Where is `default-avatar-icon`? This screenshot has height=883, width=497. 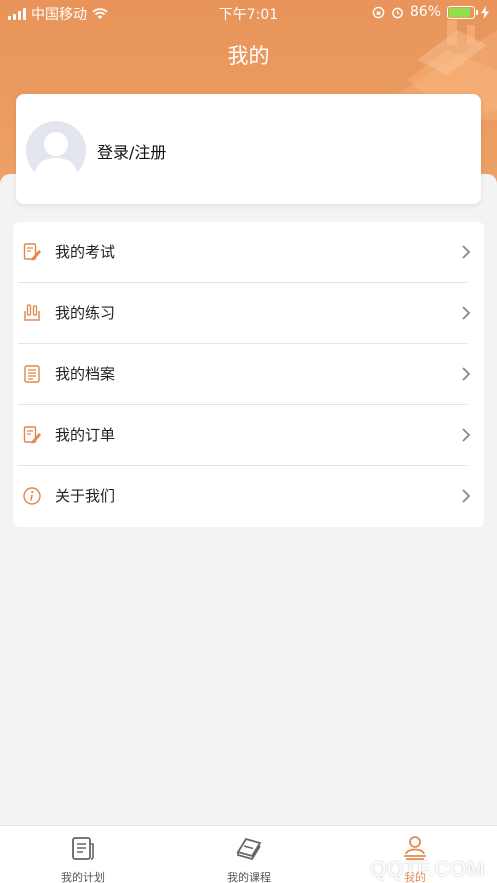 default-avatar-icon is located at coordinates (56, 156).